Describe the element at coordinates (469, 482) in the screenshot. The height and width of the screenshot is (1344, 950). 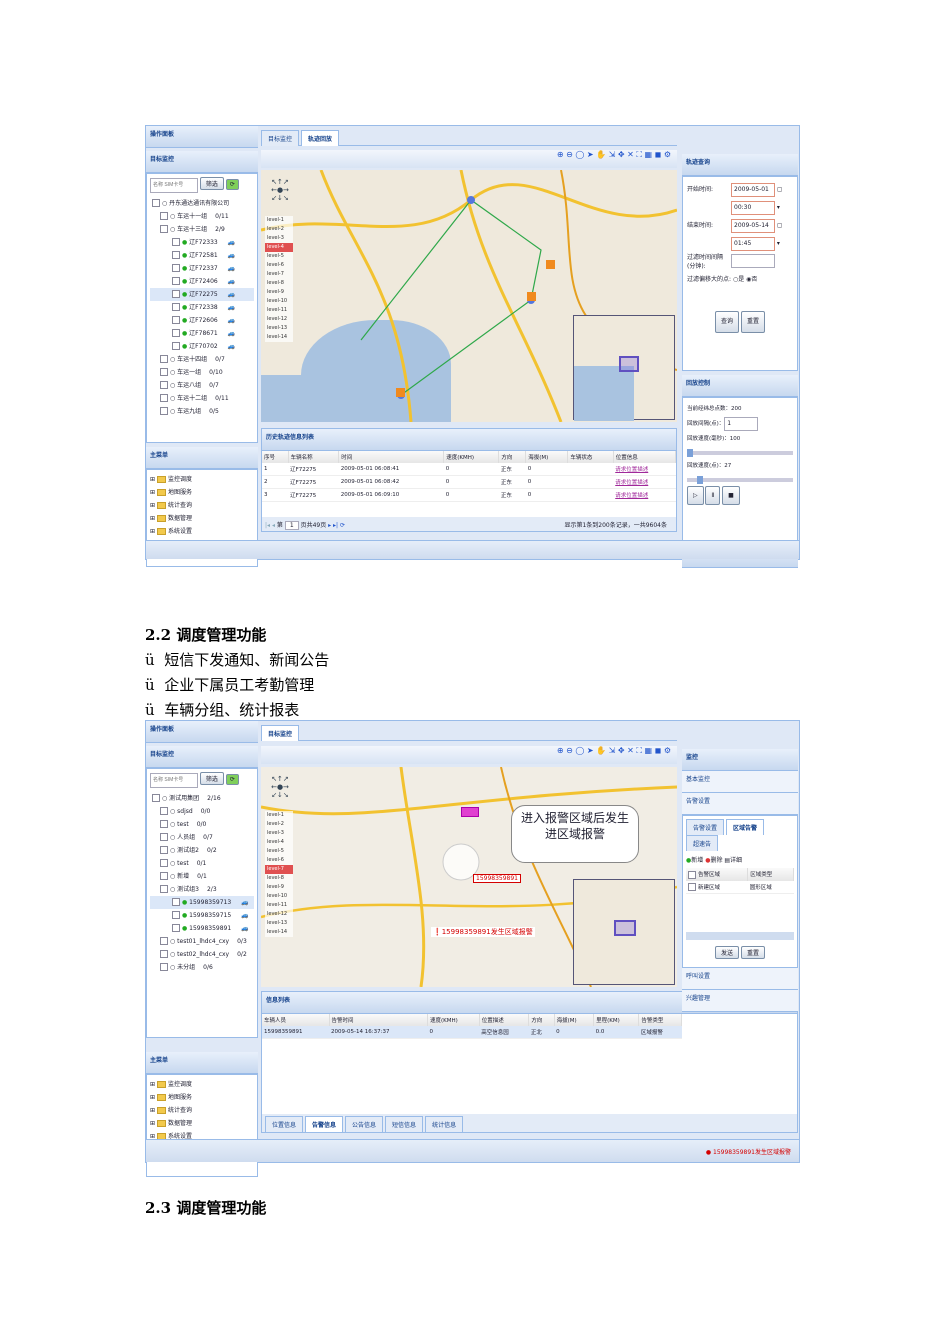
I see `table-row: 2 辽F72275 2009-05-01 06:08:42 0 正东 0 请求位置描述` at that location.